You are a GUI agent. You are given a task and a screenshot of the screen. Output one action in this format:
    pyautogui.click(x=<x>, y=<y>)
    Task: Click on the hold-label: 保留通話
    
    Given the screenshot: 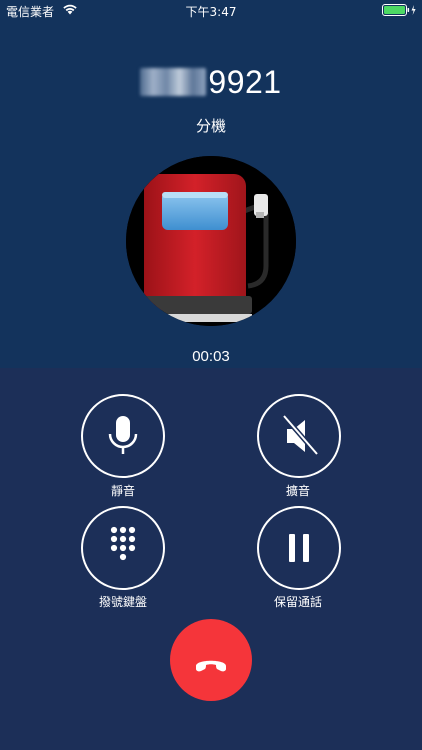 What is the action you would take?
    pyautogui.click(x=297, y=602)
    